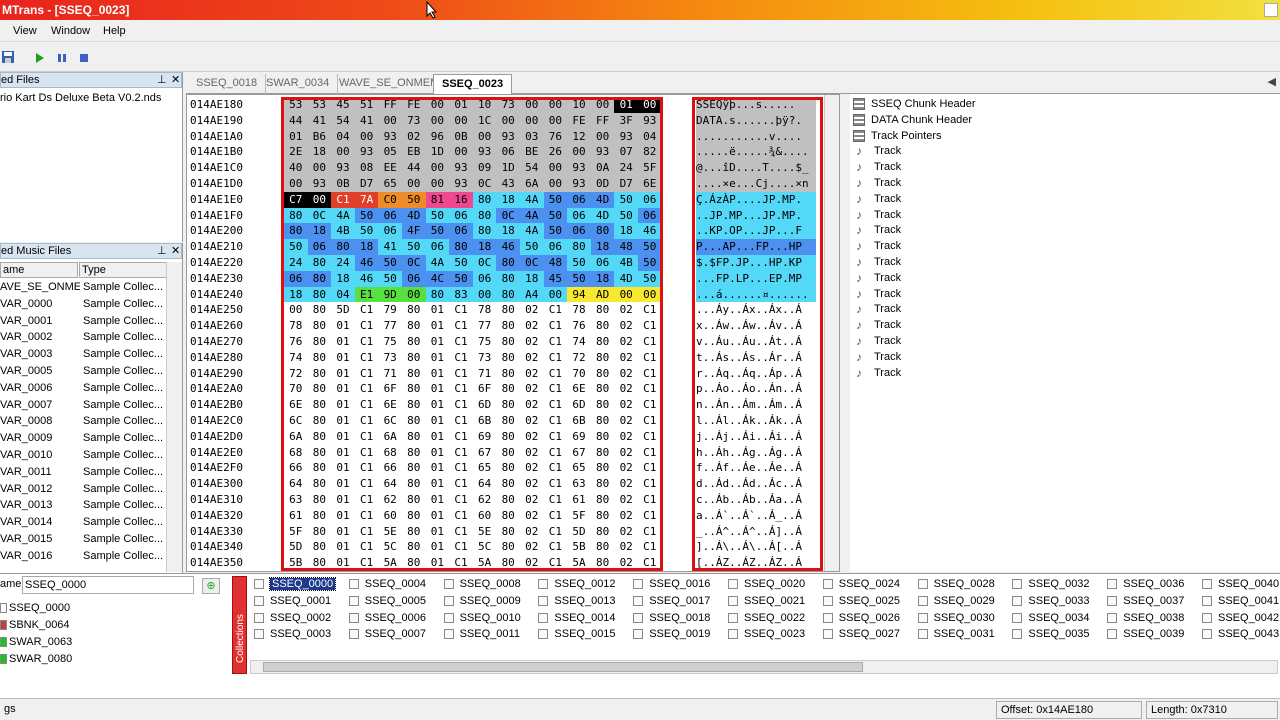 The width and height of the screenshot is (1280, 720). I want to click on collection-item: SSEQ_0027, so click(861, 634).